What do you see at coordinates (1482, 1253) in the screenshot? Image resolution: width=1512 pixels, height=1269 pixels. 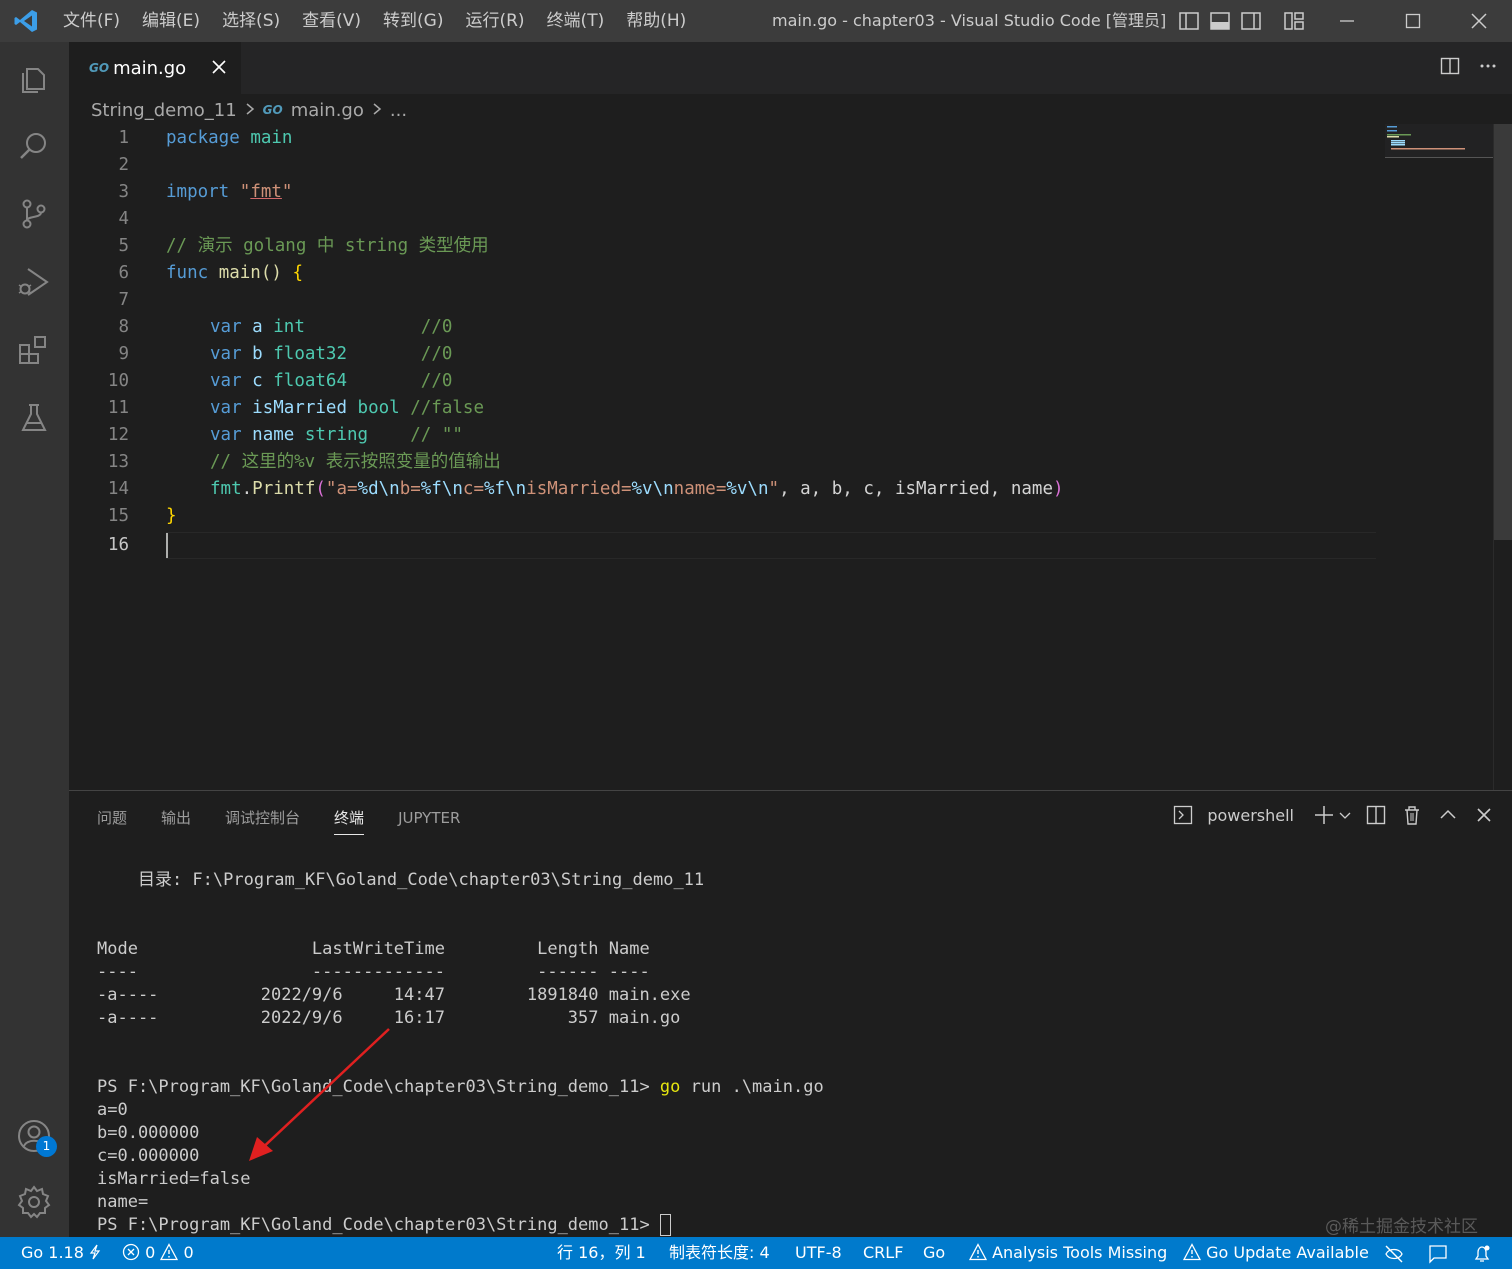 I see `notifications-bell-icon` at bounding box center [1482, 1253].